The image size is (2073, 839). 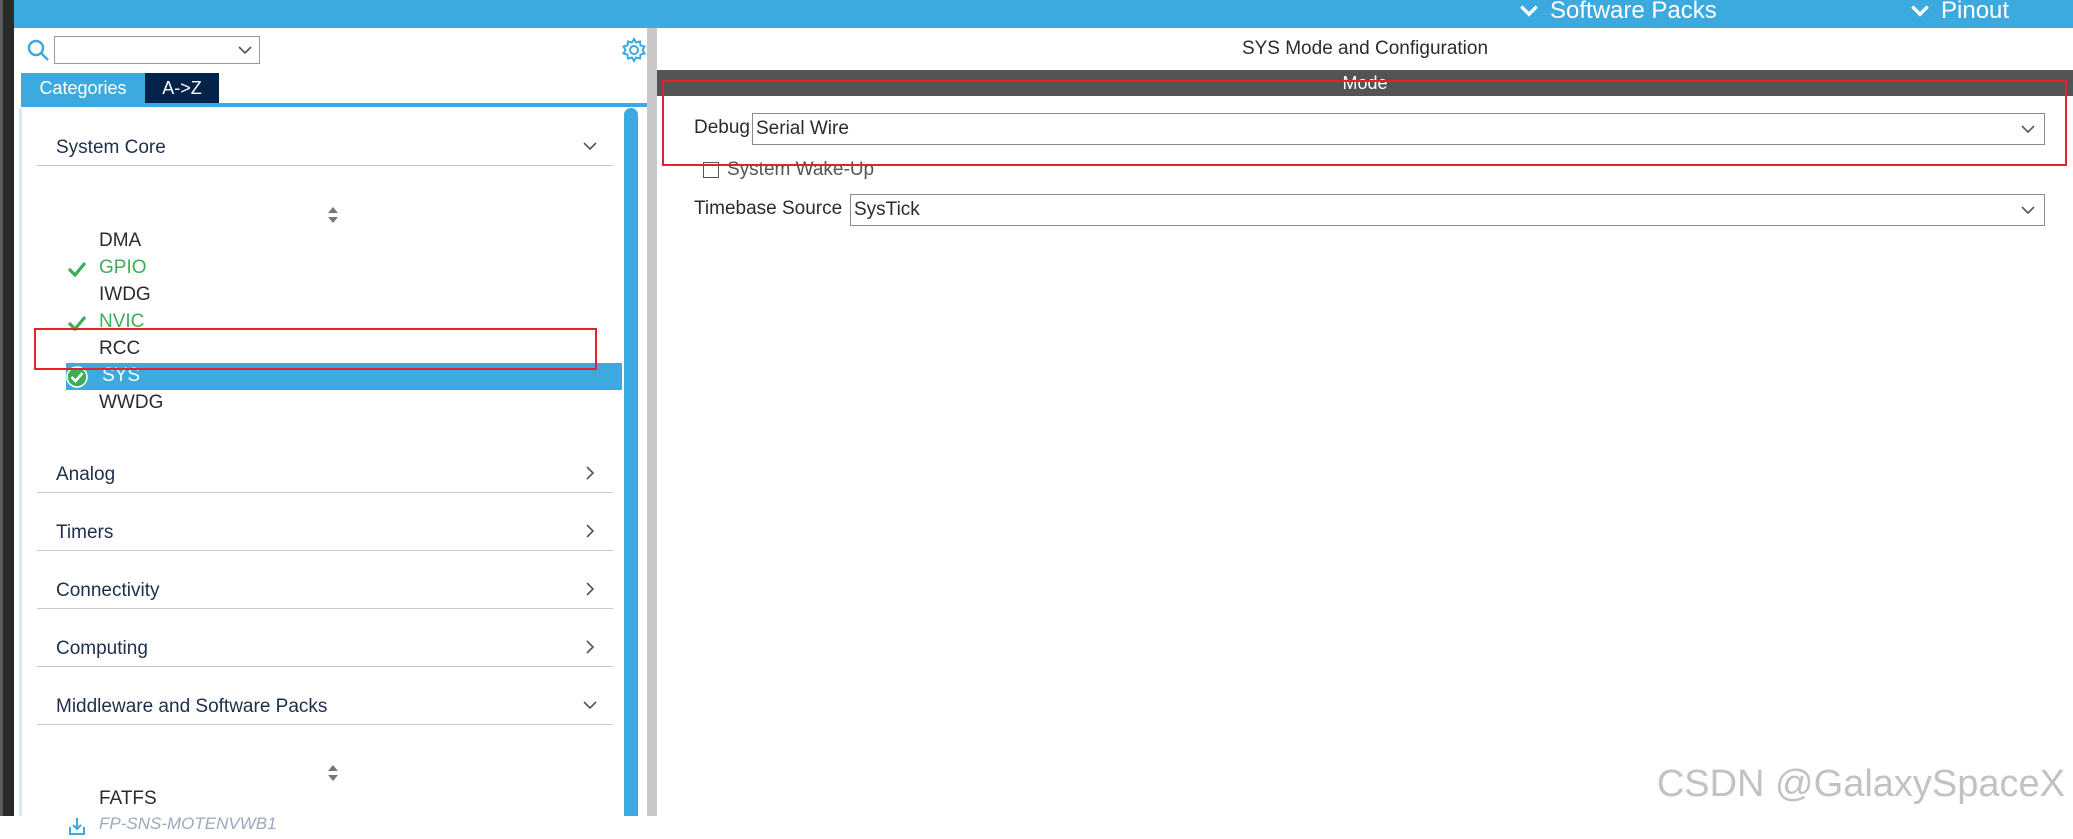 What do you see at coordinates (1364, 123) in the screenshot?
I see `highlight-box-debug` at bounding box center [1364, 123].